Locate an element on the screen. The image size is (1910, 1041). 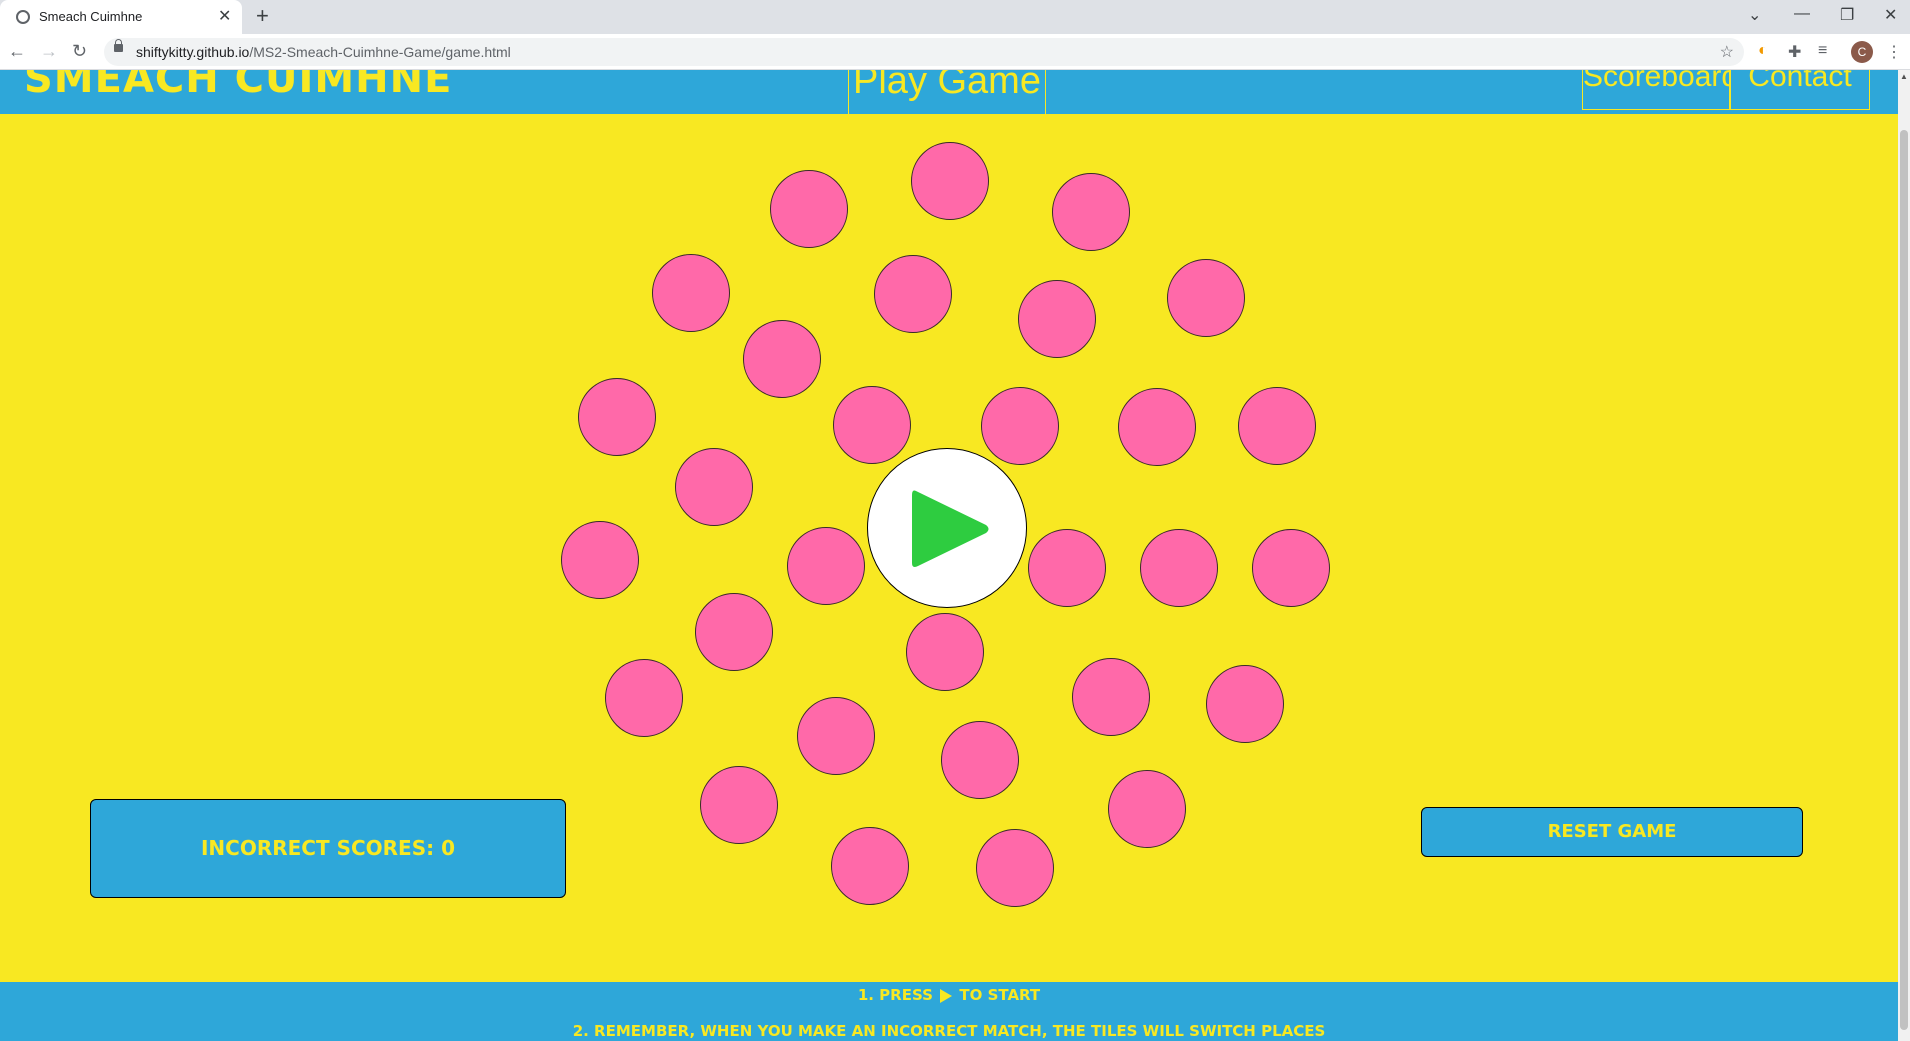
site-logo: SMEACH CUIMHNE is located at coordinates (238, 86).